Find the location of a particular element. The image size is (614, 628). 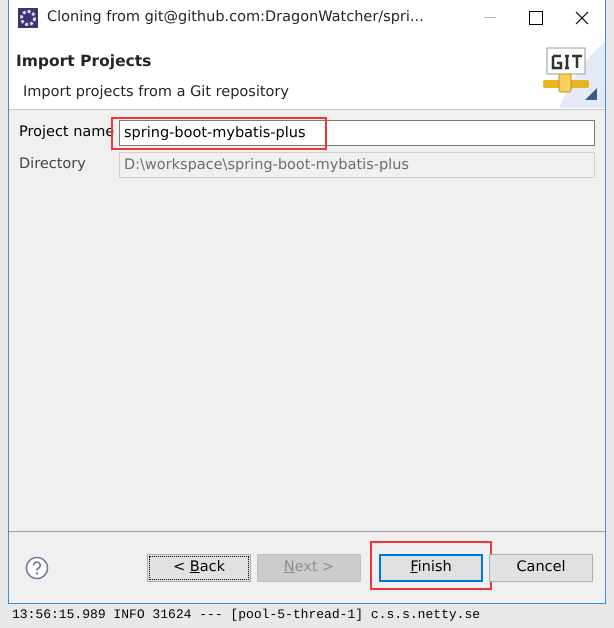

project-name-field: spring-boot-mybatis-plus is located at coordinates (357, 133).